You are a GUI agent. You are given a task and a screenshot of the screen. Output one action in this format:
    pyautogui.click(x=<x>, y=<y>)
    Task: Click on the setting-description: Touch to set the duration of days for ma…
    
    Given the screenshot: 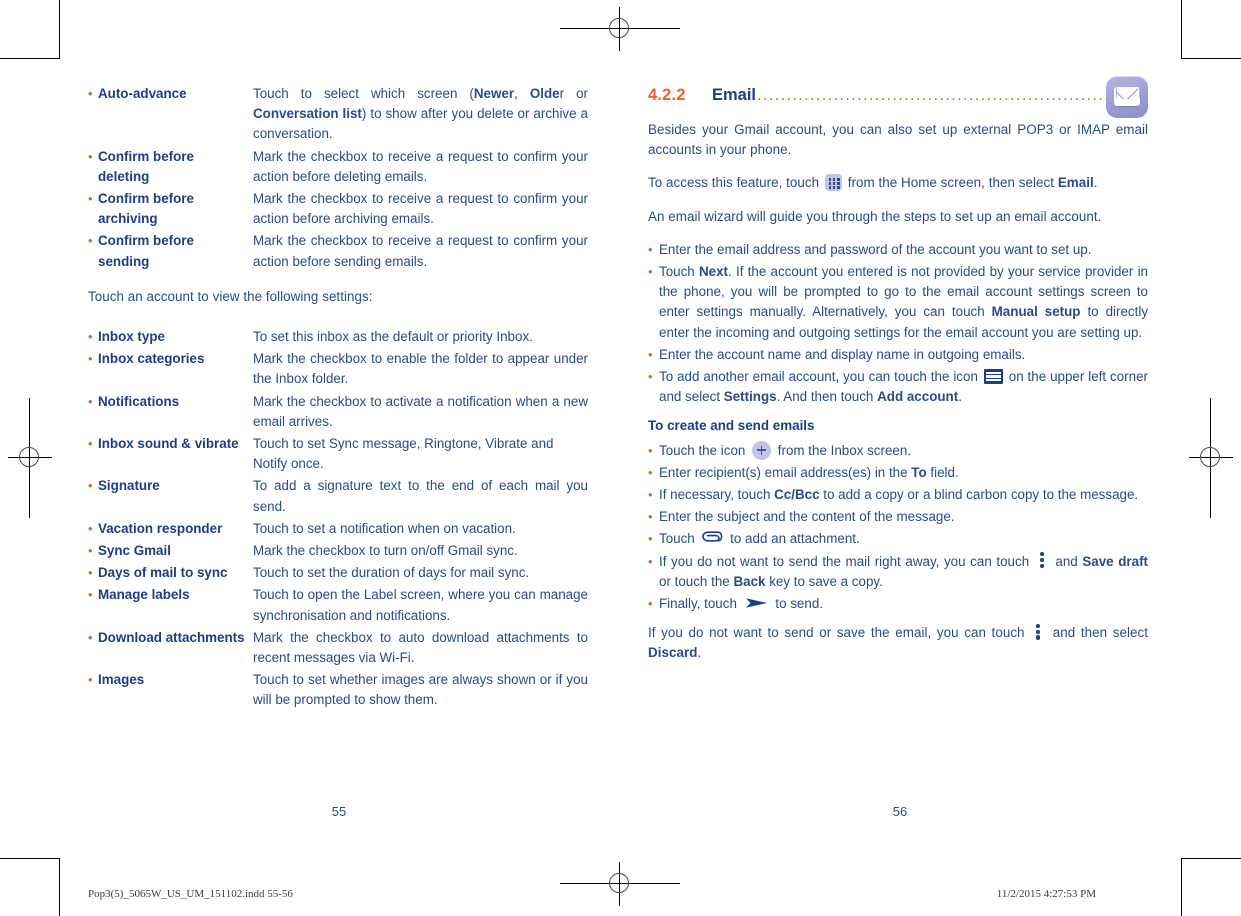 What is the action you would take?
    pyautogui.click(x=391, y=573)
    